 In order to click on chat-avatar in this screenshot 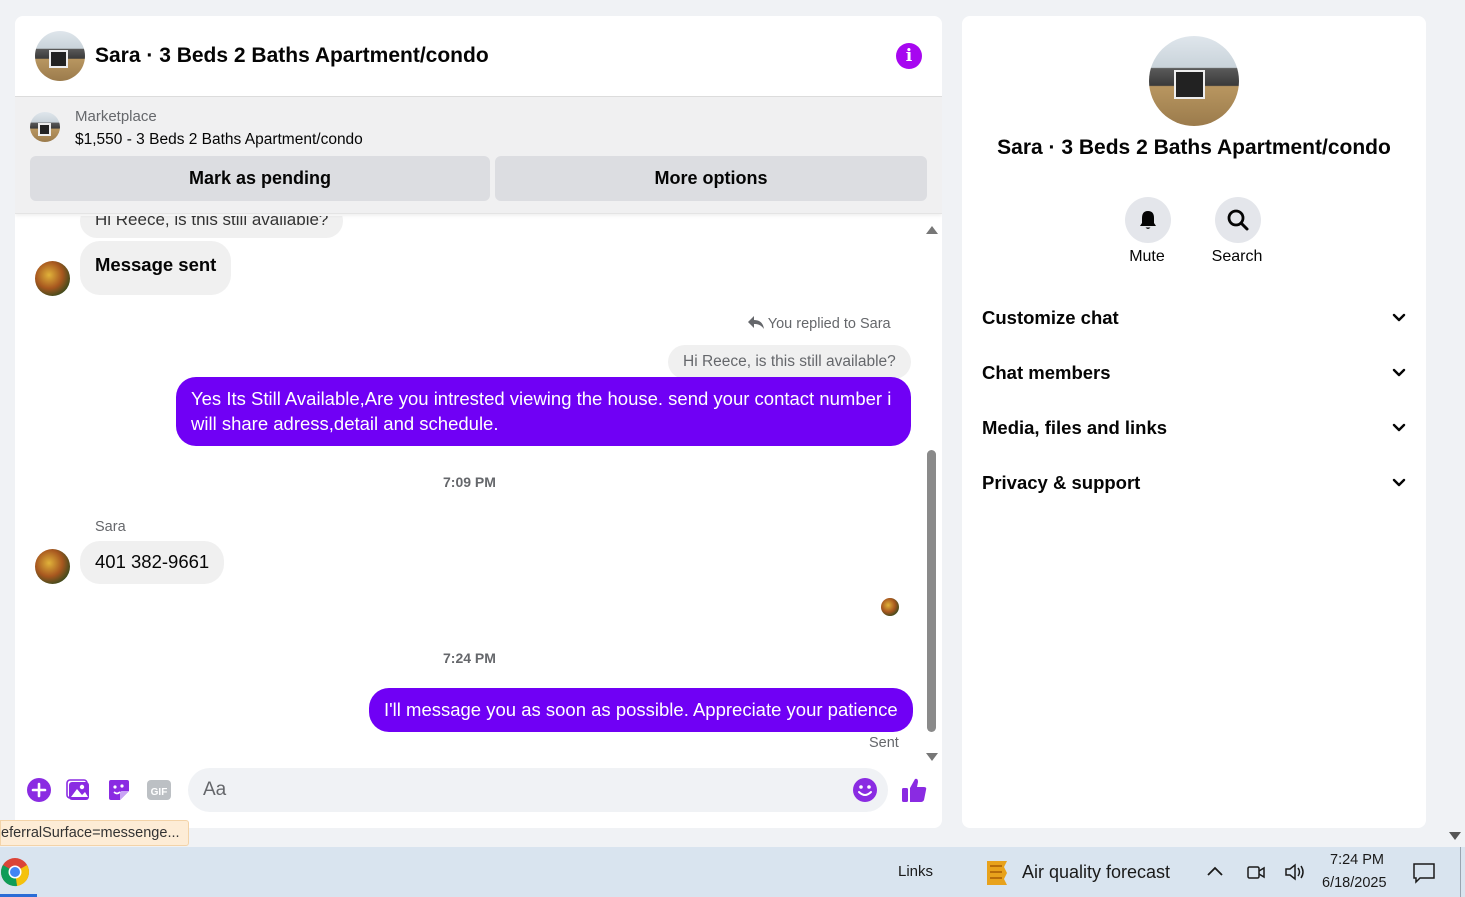, I will do `click(60, 56)`.